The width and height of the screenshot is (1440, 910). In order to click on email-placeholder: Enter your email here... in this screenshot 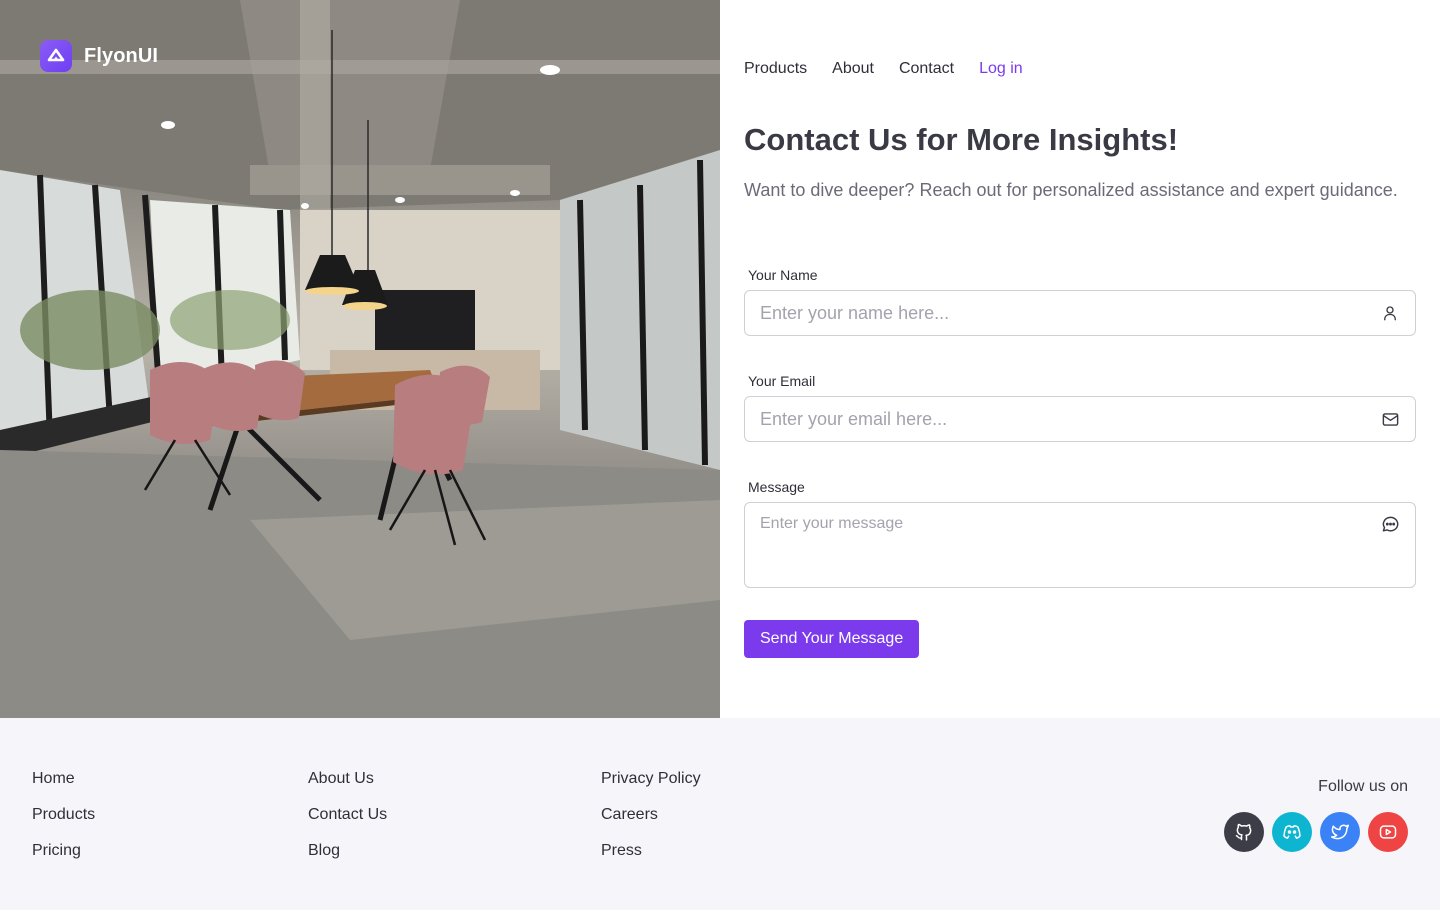, I will do `click(854, 418)`.